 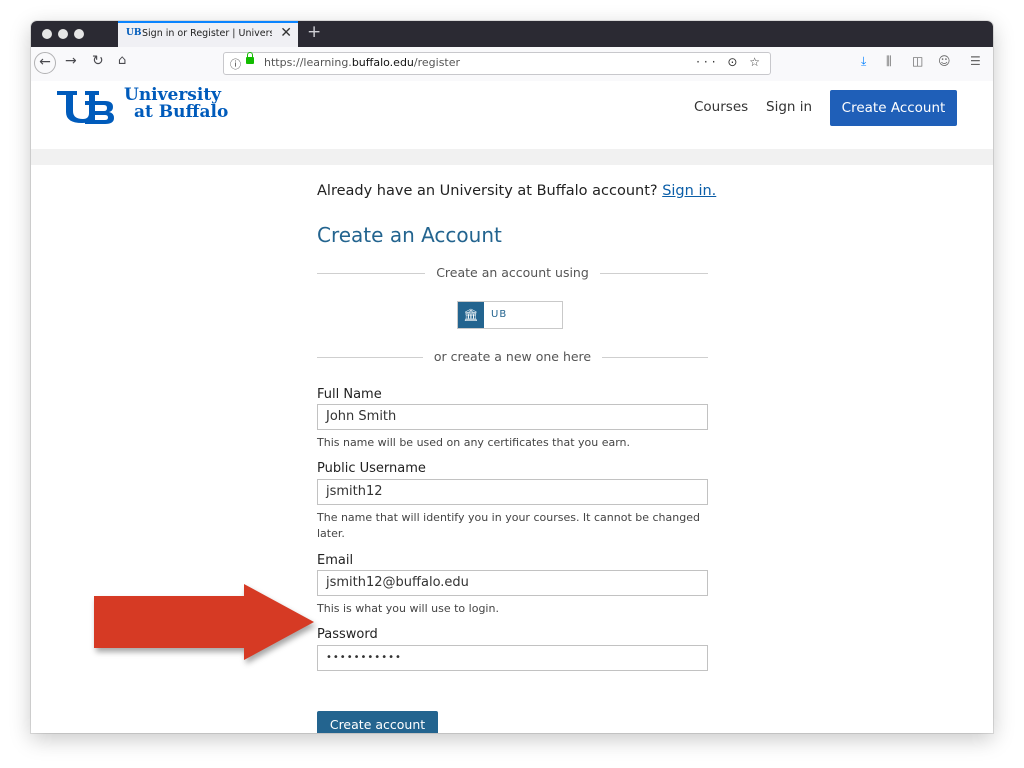 What do you see at coordinates (512, 157) in the screenshot?
I see `header-separator-band` at bounding box center [512, 157].